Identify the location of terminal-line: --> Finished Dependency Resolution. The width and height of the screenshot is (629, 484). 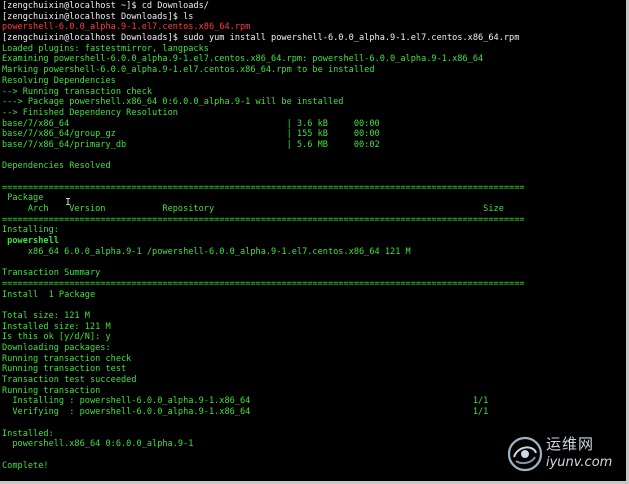
(90, 112).